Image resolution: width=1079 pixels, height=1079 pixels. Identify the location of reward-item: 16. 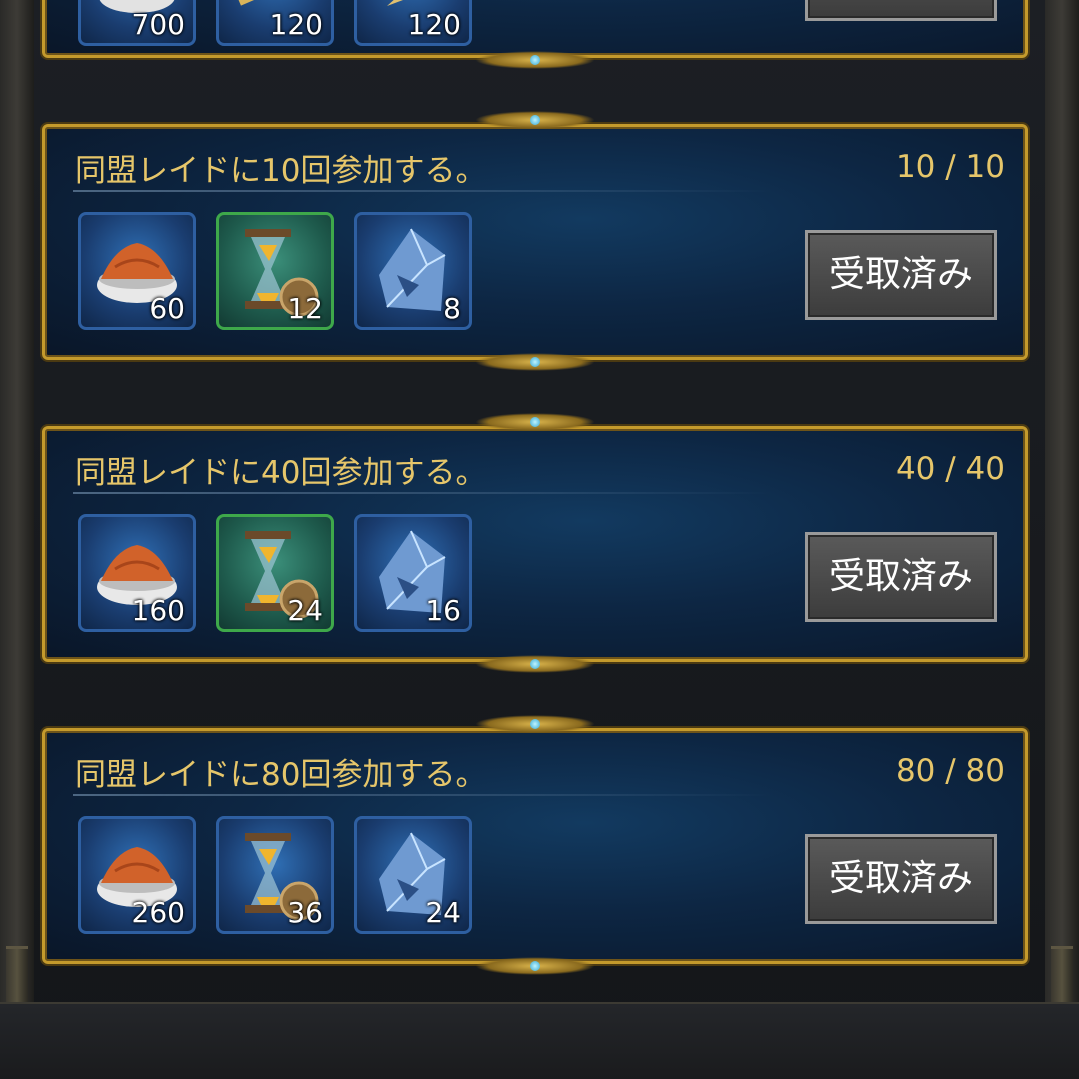
(413, 573).